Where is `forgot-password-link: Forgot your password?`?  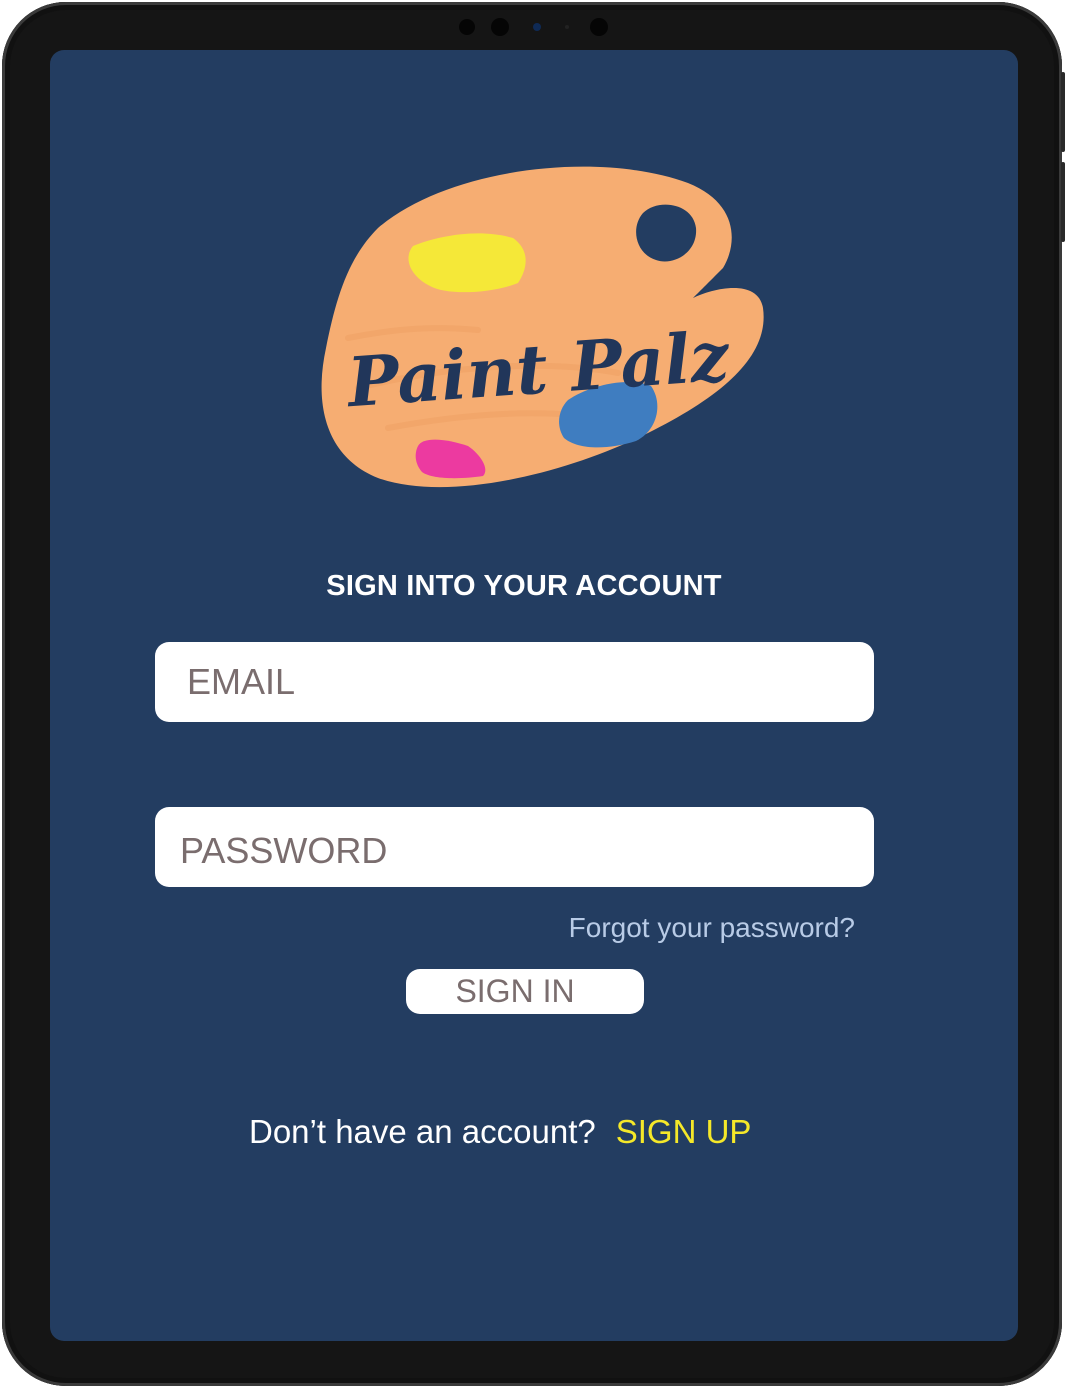
forgot-password-link: Forgot your password? is located at coordinates (712, 928).